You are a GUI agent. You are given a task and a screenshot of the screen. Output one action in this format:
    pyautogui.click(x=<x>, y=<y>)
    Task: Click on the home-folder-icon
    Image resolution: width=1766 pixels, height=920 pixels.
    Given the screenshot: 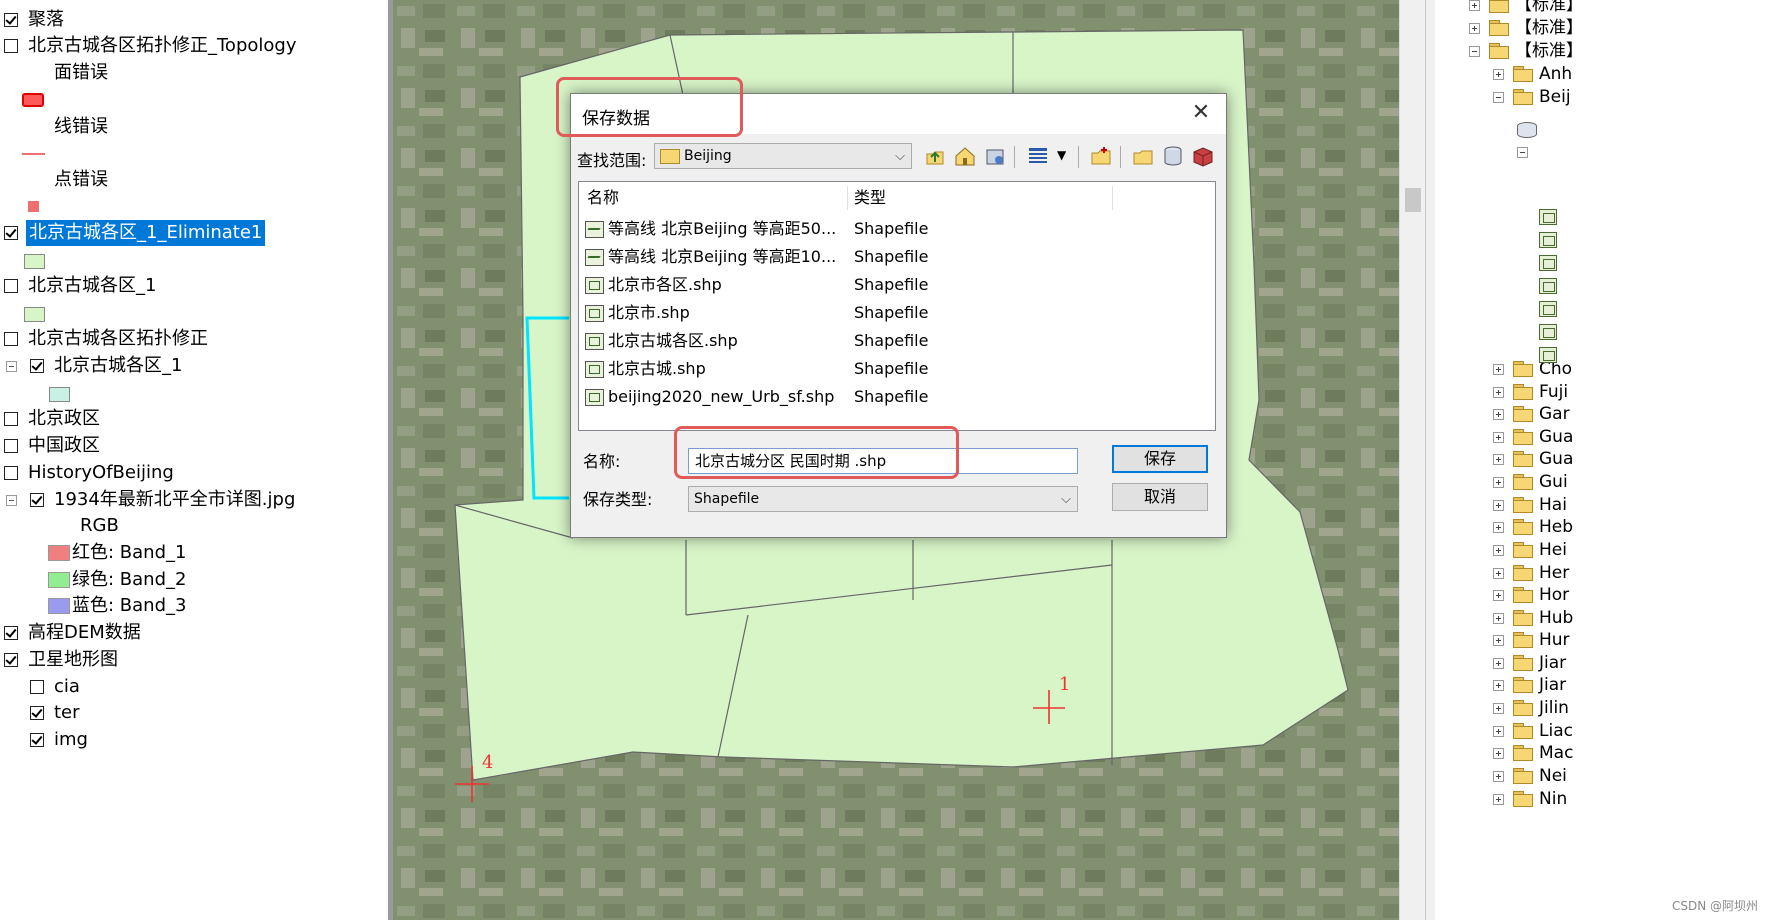 What is the action you would take?
    pyautogui.click(x=965, y=156)
    